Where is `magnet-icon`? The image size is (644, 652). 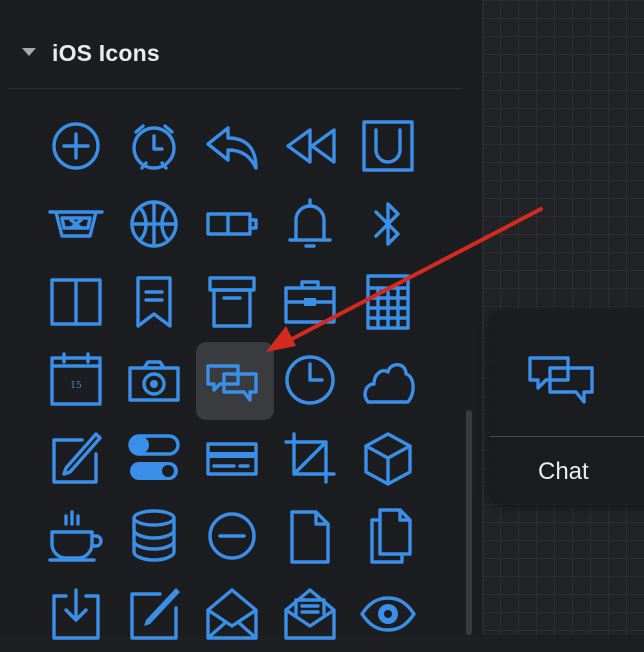 magnet-icon is located at coordinates (388, 146).